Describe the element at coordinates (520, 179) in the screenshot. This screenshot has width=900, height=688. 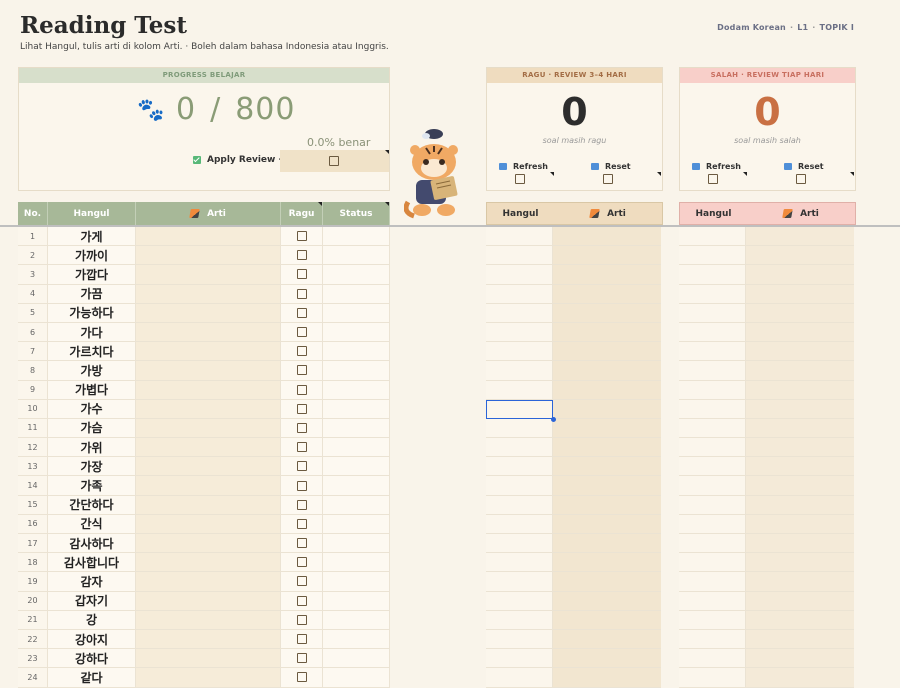
I see `ragu-refresh-checkbox` at that location.